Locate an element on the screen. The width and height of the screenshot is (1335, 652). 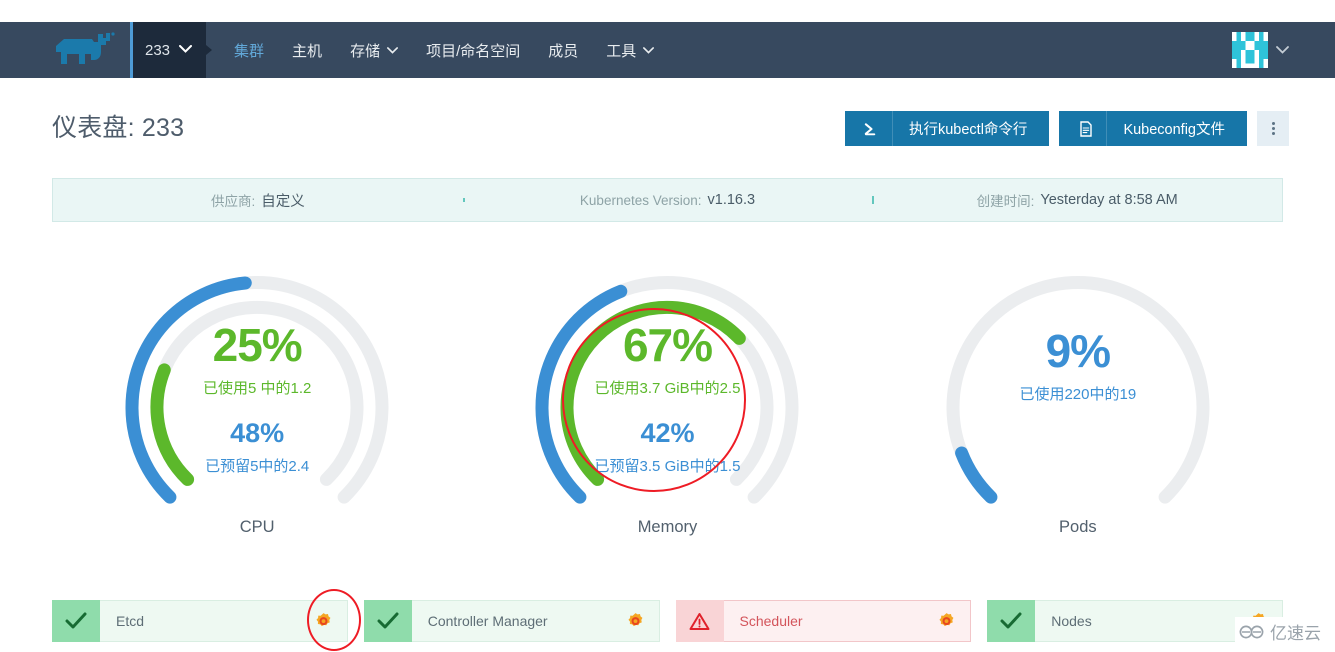
info-k8s-version: Kubernetes Version: v1.16.3 is located at coordinates (667, 200).